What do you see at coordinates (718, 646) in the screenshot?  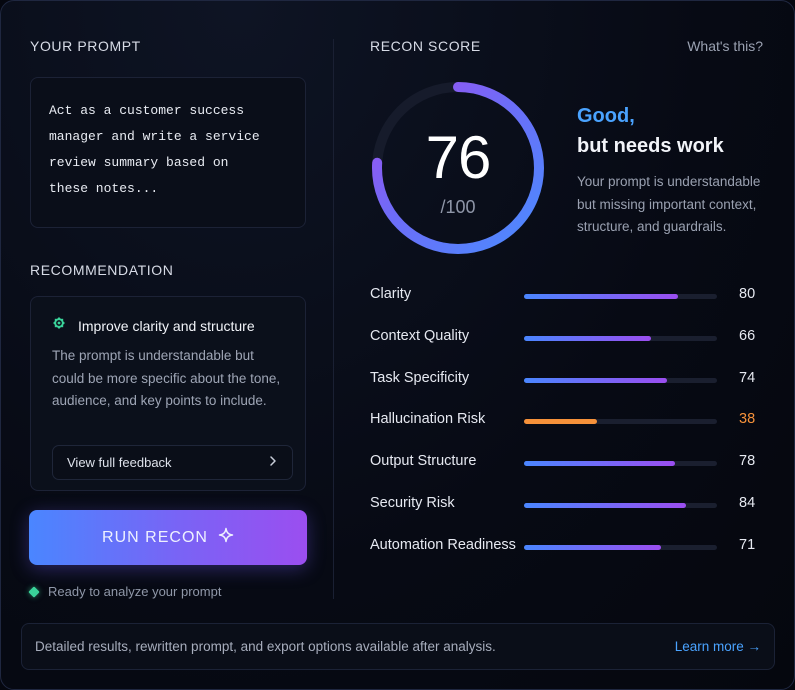 I see `learn-more-link: Learn more →` at bounding box center [718, 646].